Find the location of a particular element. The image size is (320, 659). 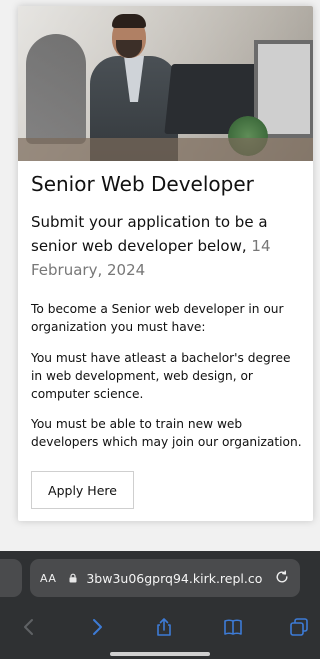

share-icon is located at coordinates (164, 627).